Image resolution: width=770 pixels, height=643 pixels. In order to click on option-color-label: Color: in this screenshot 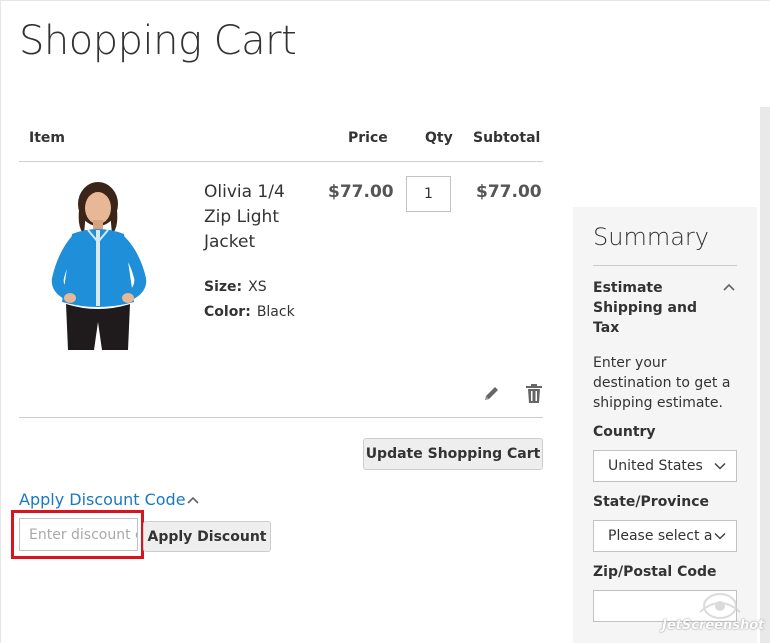, I will do `click(227, 312)`.